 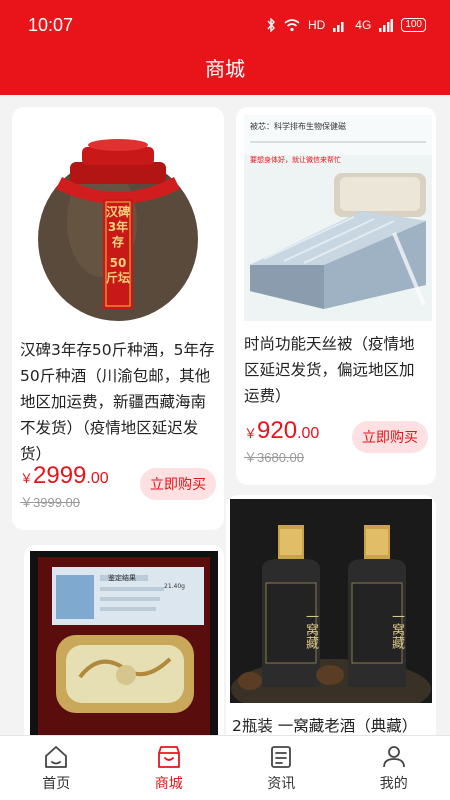 What do you see at coordinates (363, 25) in the screenshot?
I see `signal-type-label: 4G` at bounding box center [363, 25].